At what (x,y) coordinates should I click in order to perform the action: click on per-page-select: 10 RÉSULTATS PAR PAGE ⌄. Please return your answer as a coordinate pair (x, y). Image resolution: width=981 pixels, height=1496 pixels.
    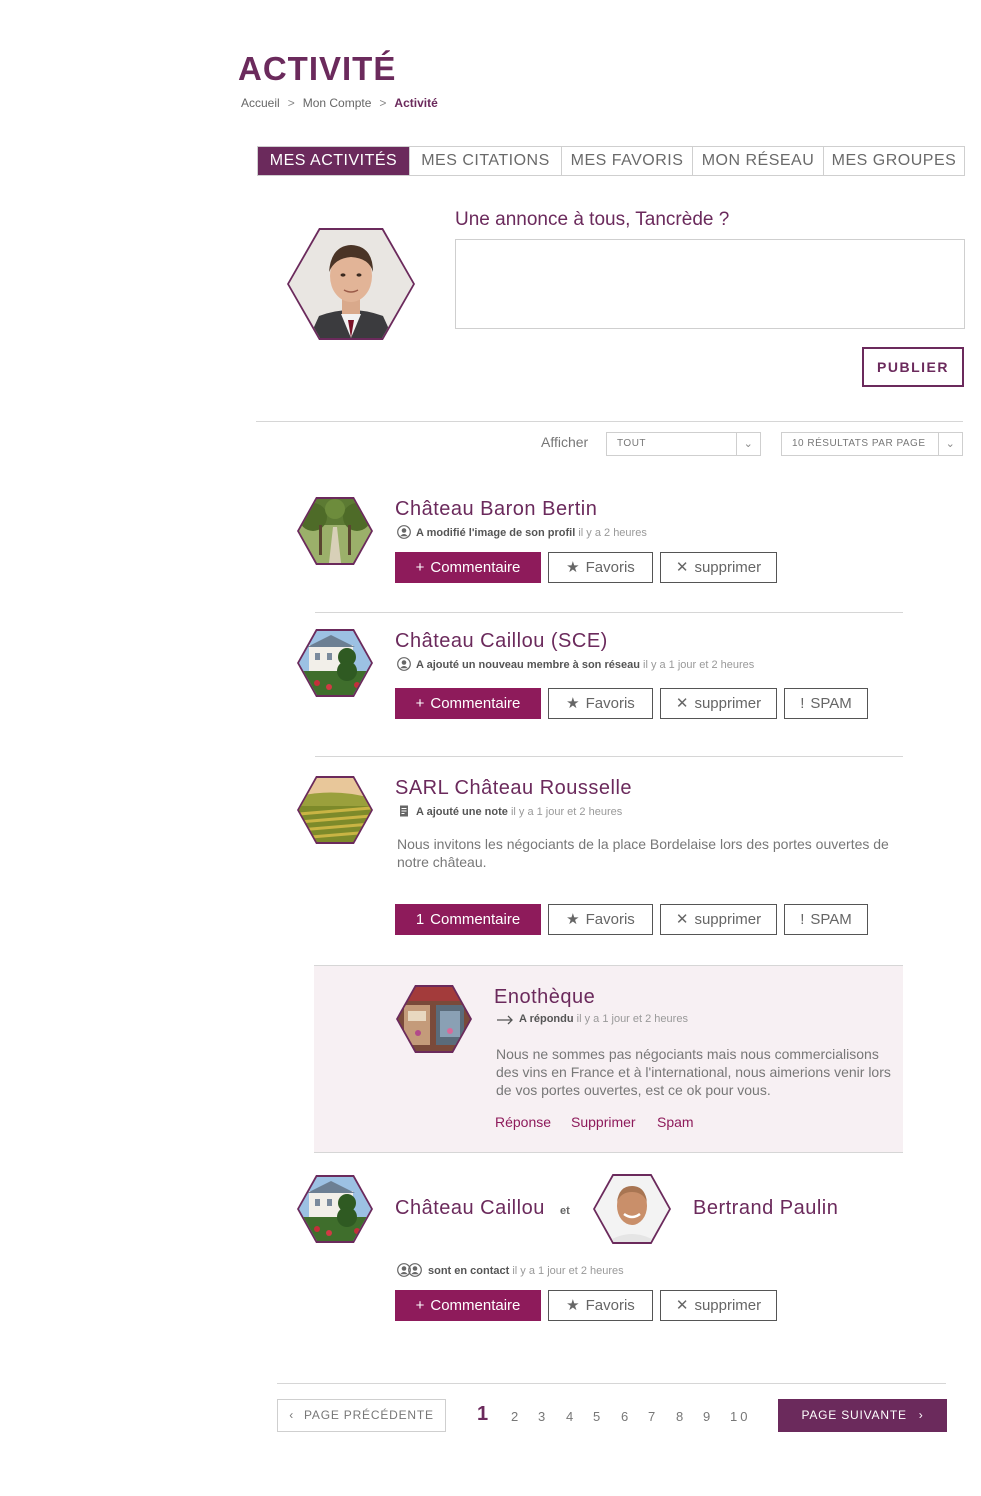
    Looking at the image, I should click on (872, 444).